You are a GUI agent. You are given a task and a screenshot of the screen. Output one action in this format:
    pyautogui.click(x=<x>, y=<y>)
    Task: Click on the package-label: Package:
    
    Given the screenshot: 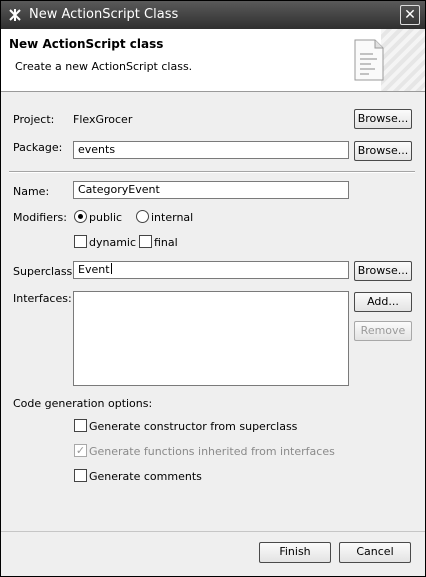 What is the action you would take?
    pyautogui.click(x=38, y=147)
    